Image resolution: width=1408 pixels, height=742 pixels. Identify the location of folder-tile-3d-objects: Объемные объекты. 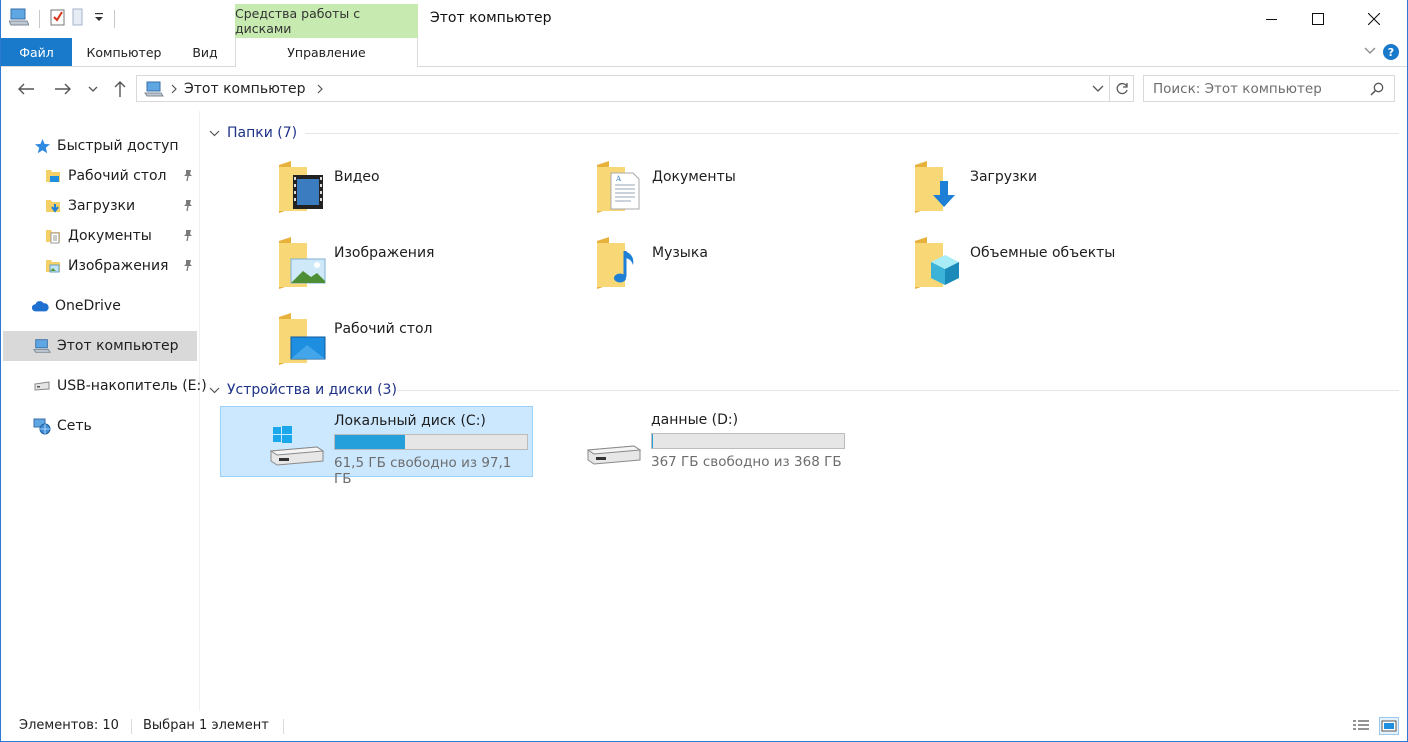
(1063, 270).